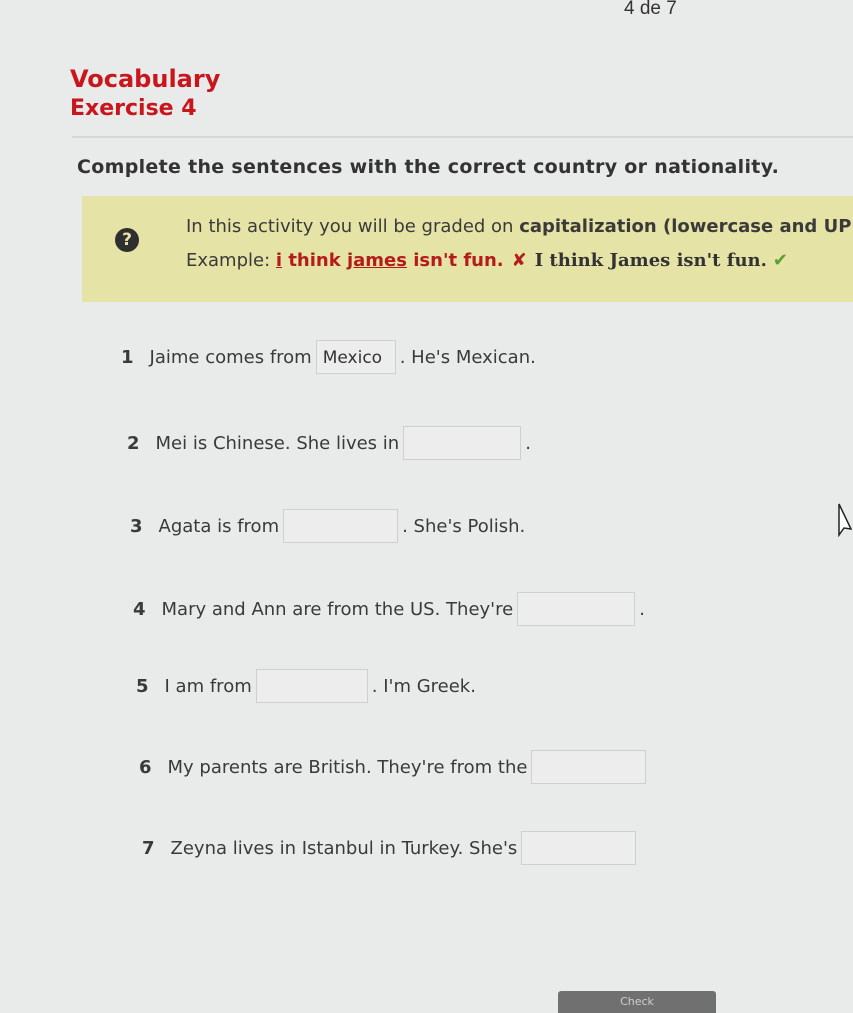 The width and height of the screenshot is (853, 1013). Describe the element at coordinates (337, 609) in the screenshot. I see `question-text-before: Mary and Ann are from the US. They're` at that location.